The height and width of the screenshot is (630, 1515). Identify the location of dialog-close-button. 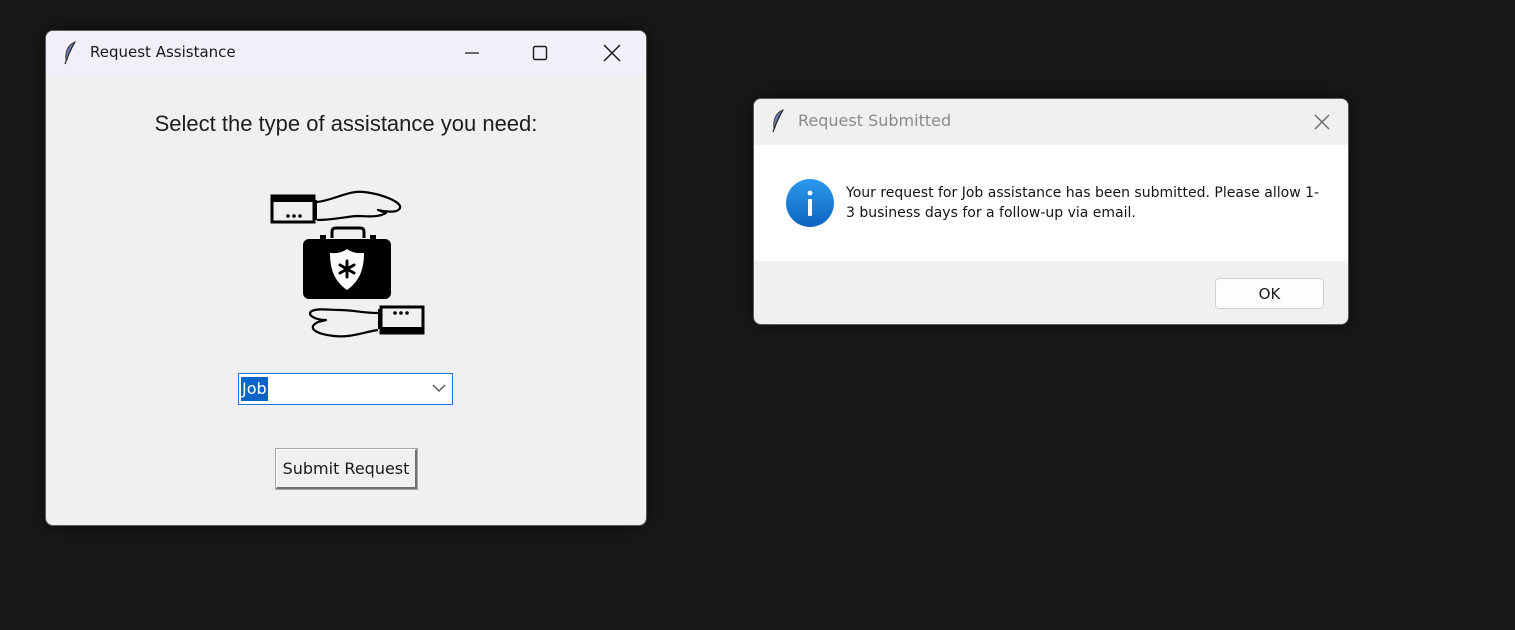
(1322, 122).